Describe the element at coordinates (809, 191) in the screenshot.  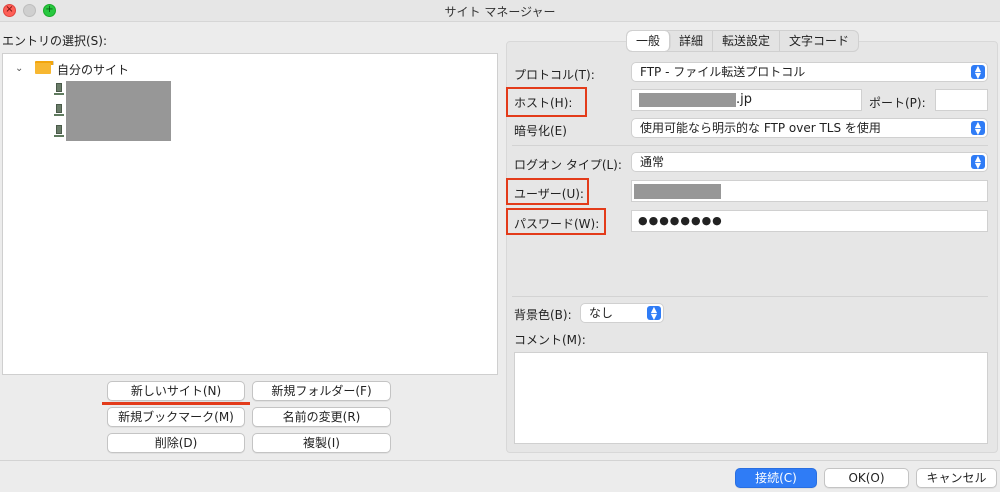
I see `user-input` at that location.